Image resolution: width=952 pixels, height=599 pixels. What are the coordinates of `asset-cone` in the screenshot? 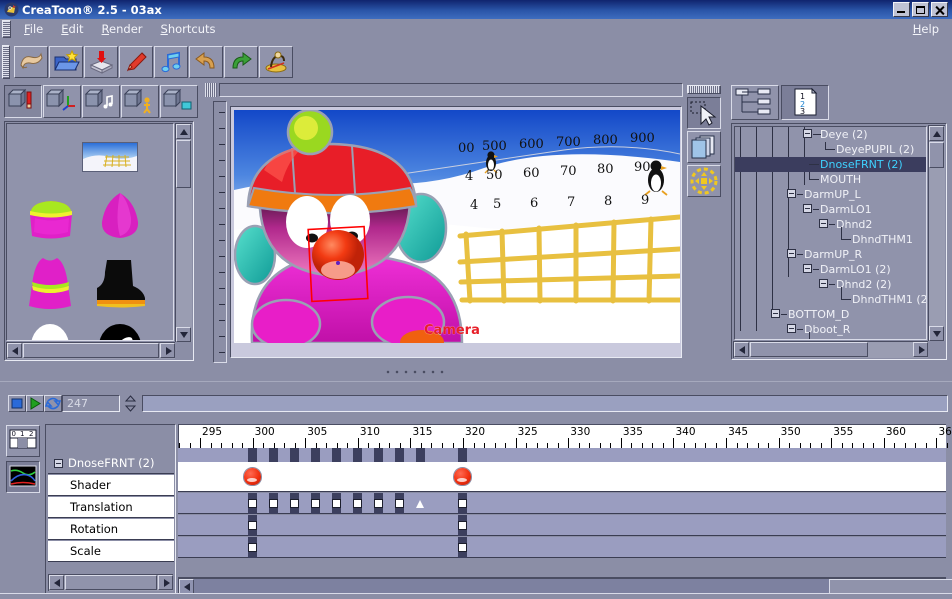 It's located at (120, 217).